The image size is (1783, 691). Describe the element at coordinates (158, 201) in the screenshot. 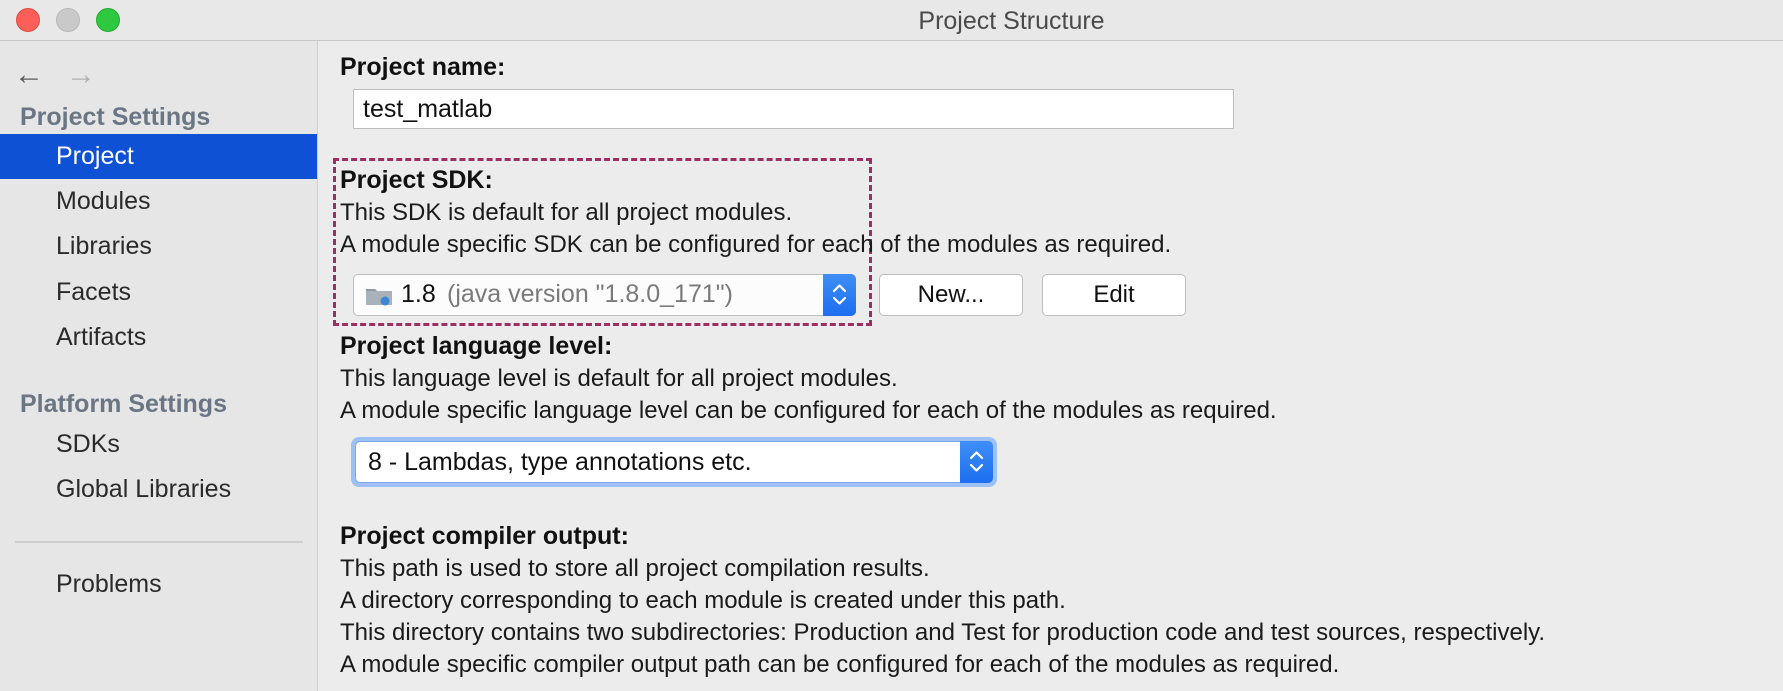

I see `sidebar-item-modules: Modules` at that location.